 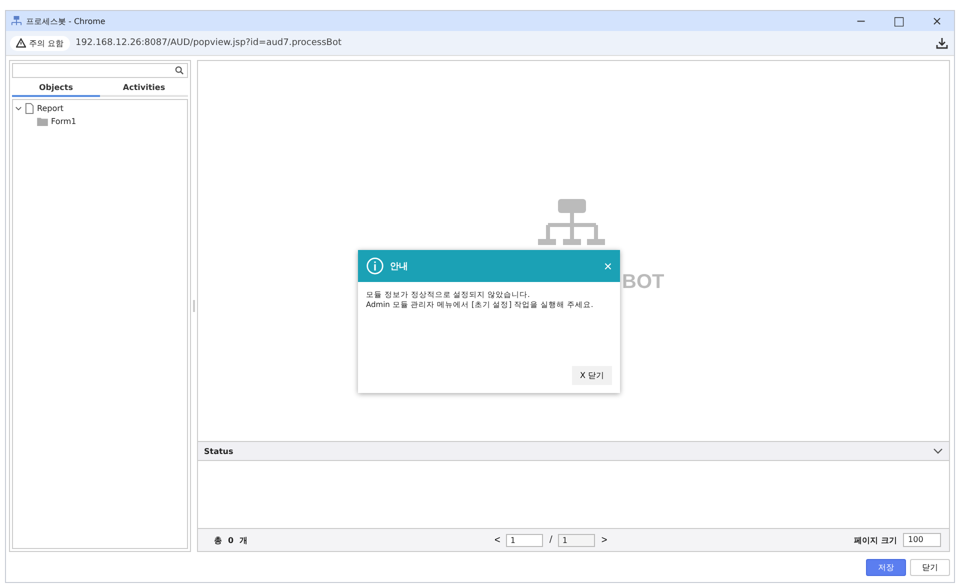 What do you see at coordinates (179, 70) in the screenshot?
I see `search-icon` at bounding box center [179, 70].